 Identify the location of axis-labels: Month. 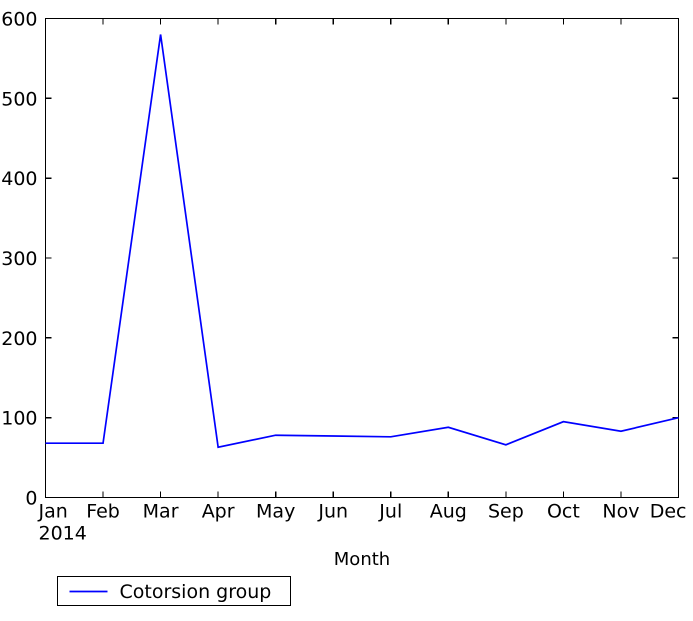
(362, 559).